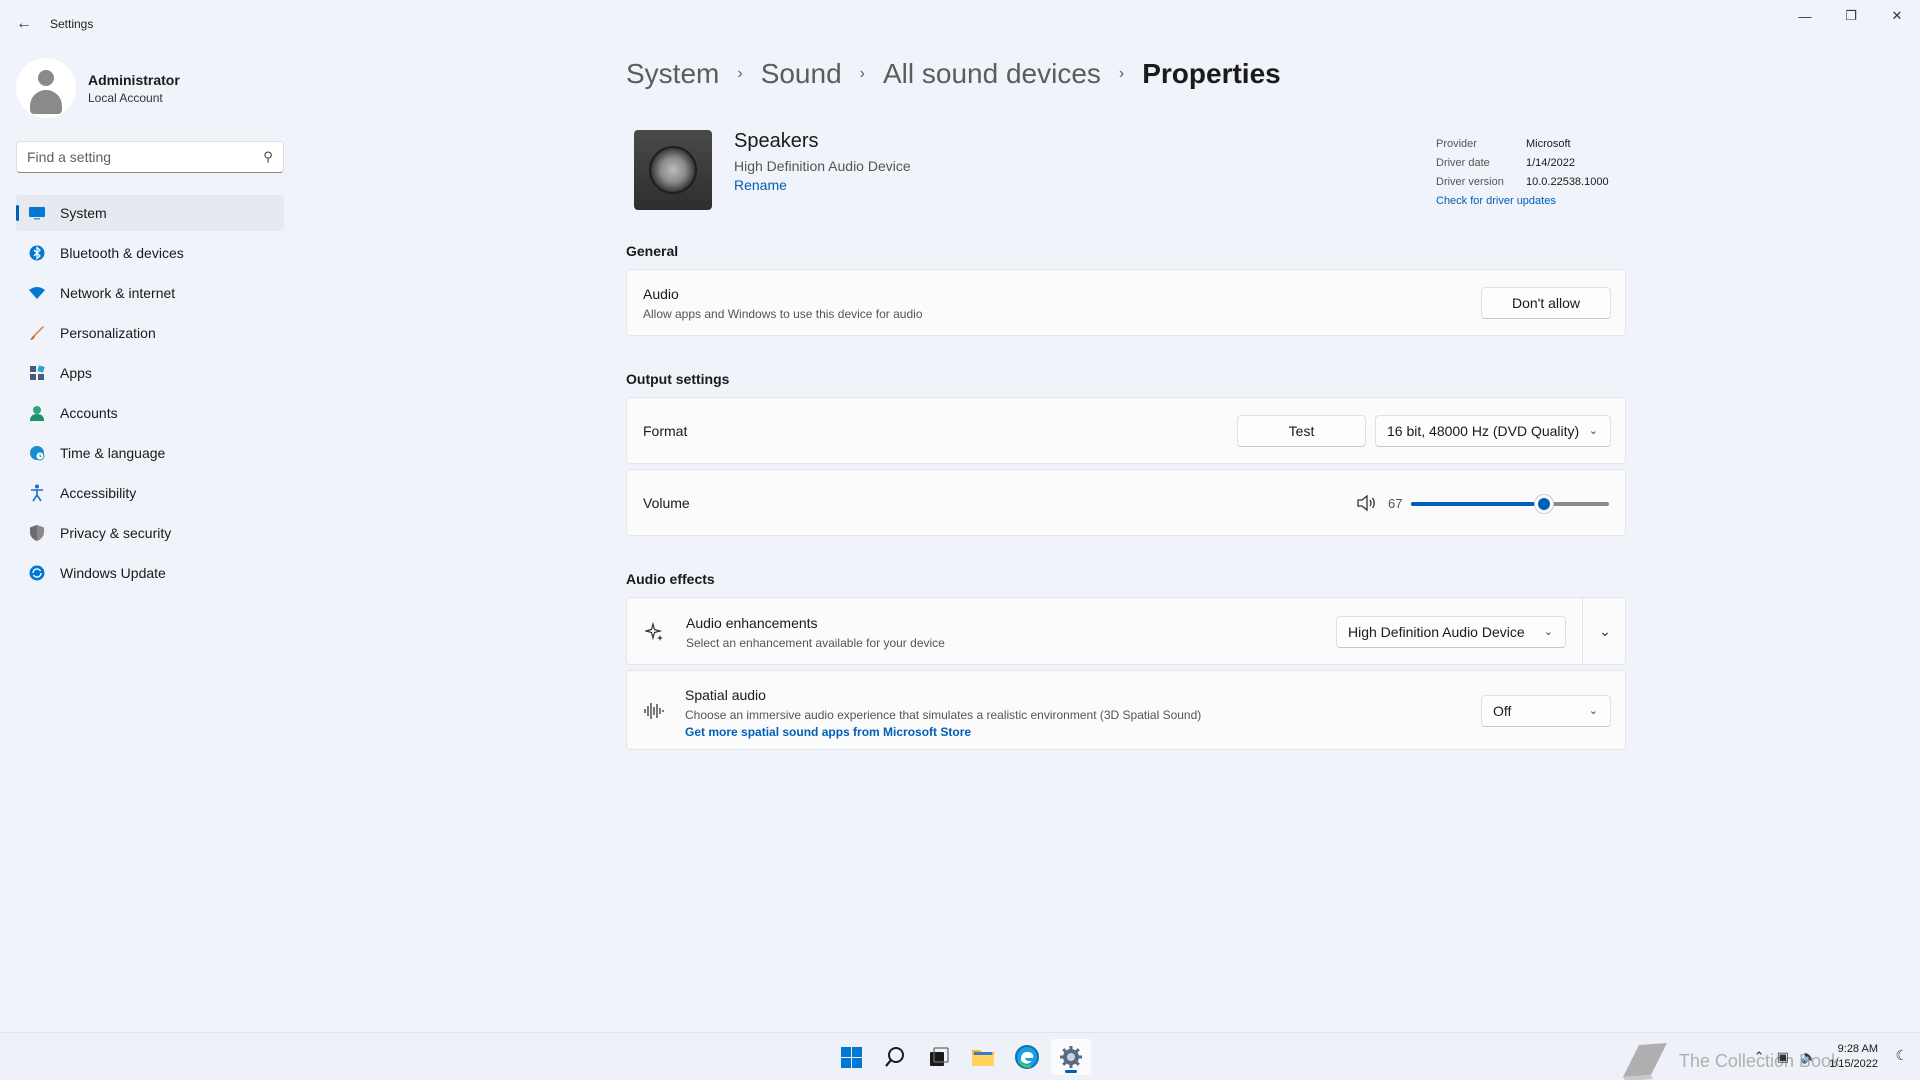  What do you see at coordinates (1546, 303) in the screenshot?
I see `dont-allow-button: Don't allow` at bounding box center [1546, 303].